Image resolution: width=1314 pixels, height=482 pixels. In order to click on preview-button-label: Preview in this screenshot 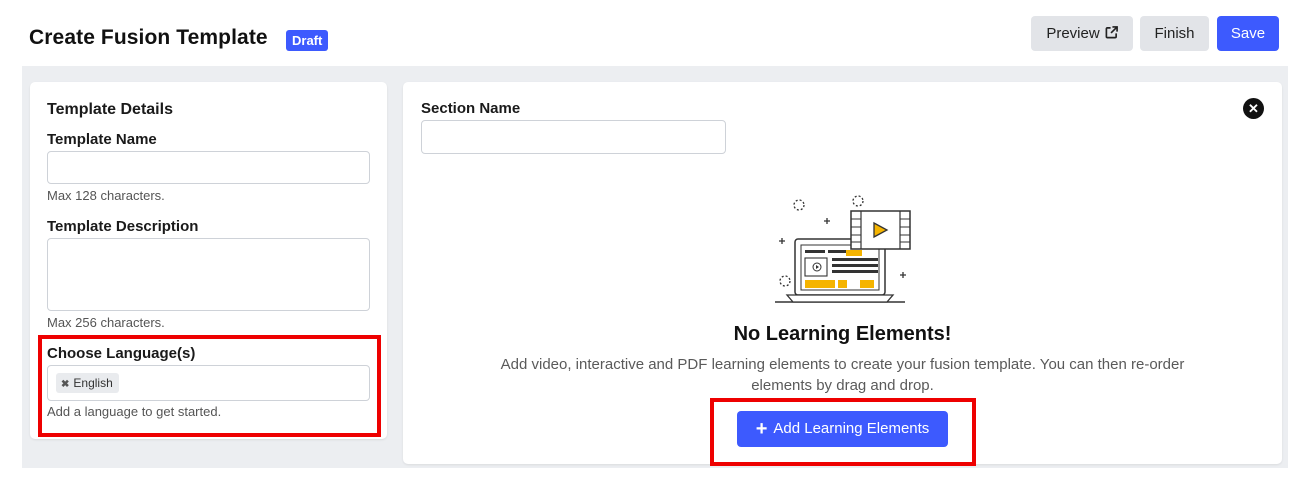, I will do `click(1073, 33)`.